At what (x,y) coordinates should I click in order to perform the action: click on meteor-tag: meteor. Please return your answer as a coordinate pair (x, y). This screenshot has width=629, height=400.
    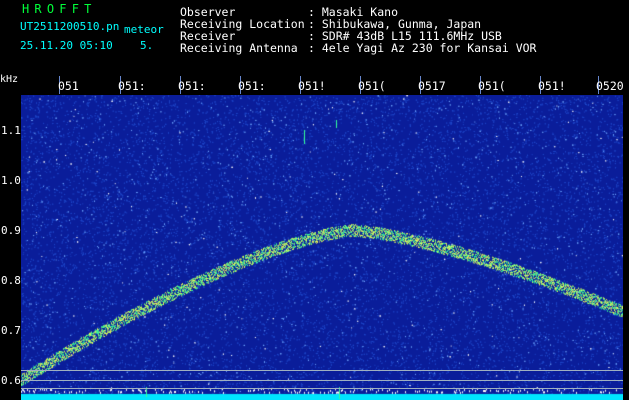
    Looking at the image, I should click on (144, 29).